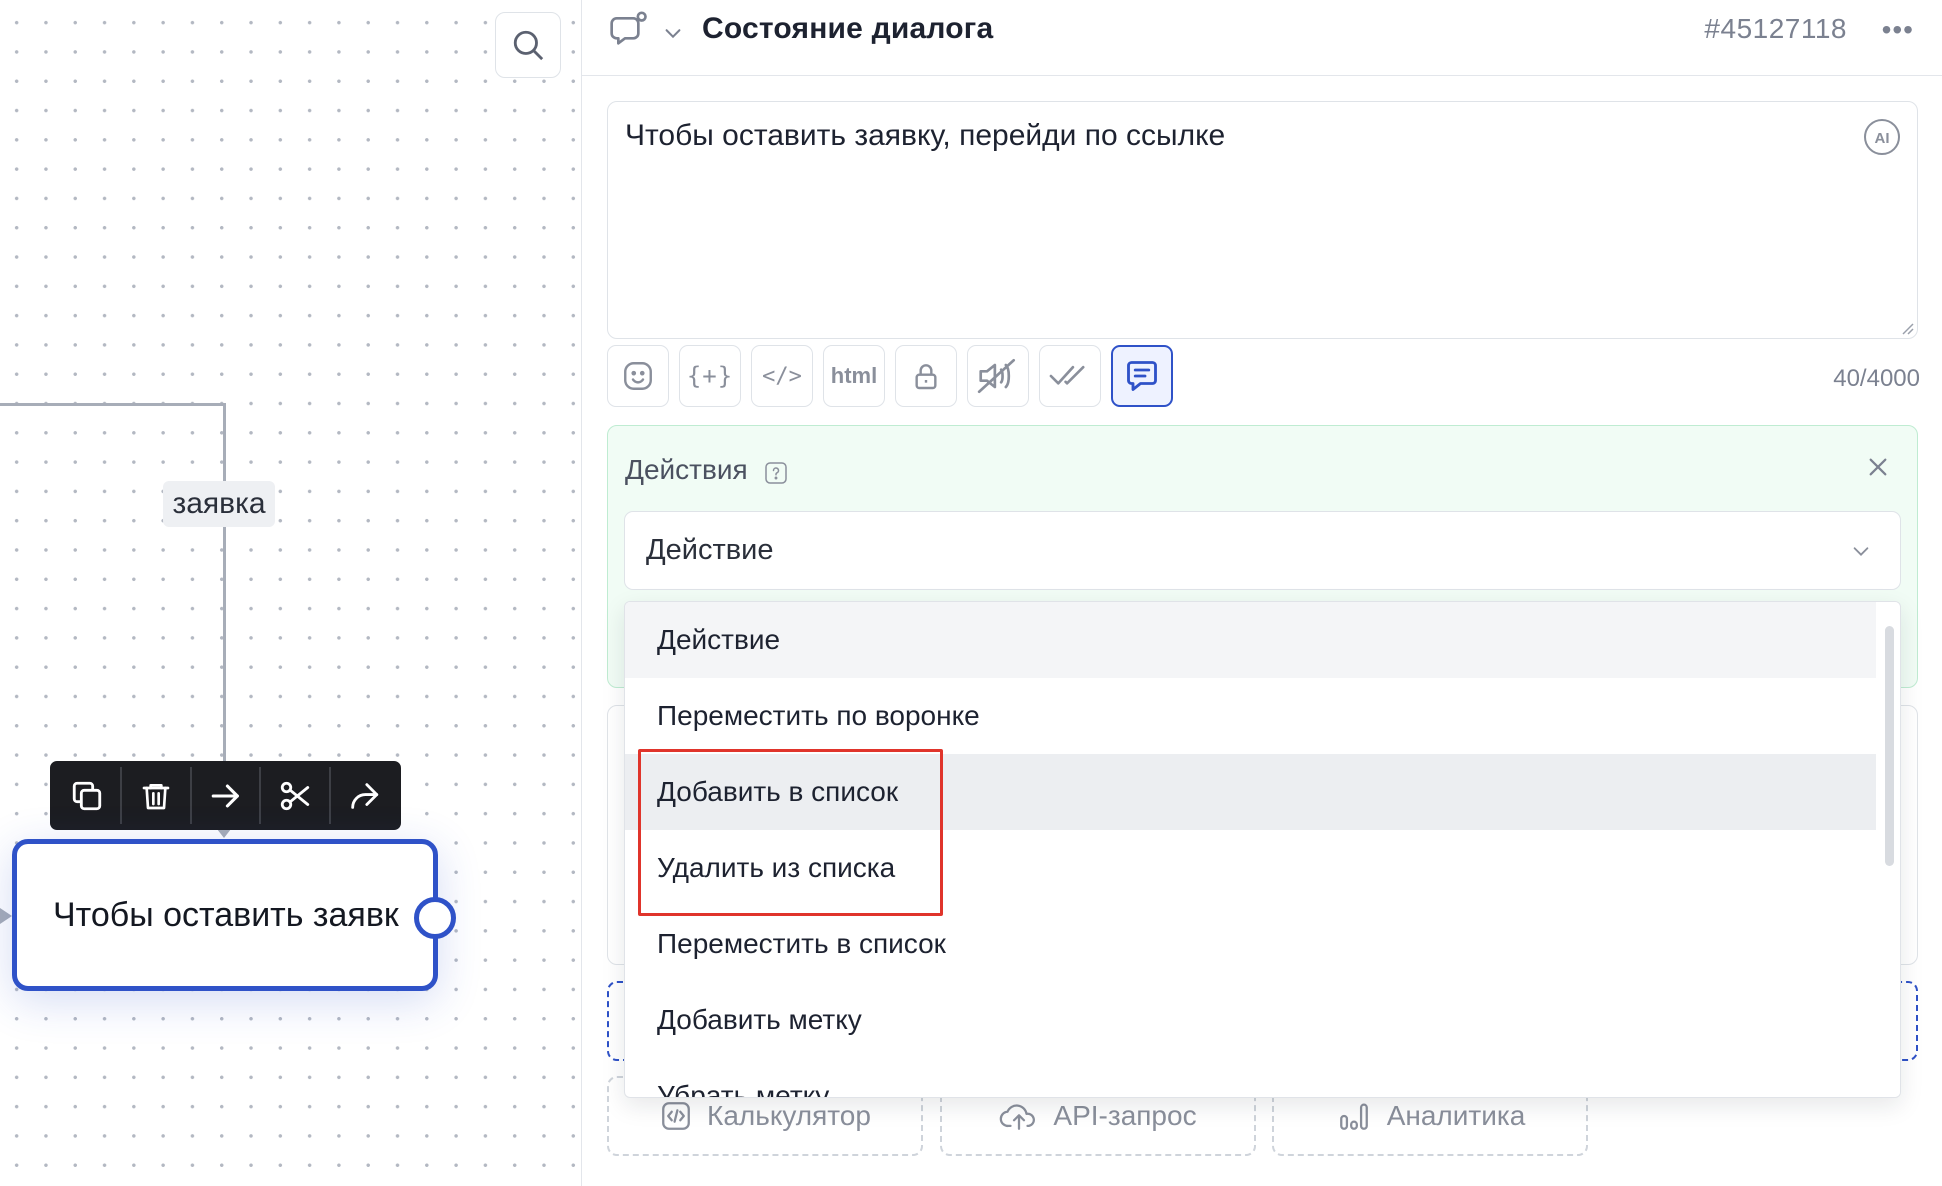 The width and height of the screenshot is (1942, 1186). Describe the element at coordinates (1898, 30) in the screenshot. I see `more-options-button: •••` at that location.